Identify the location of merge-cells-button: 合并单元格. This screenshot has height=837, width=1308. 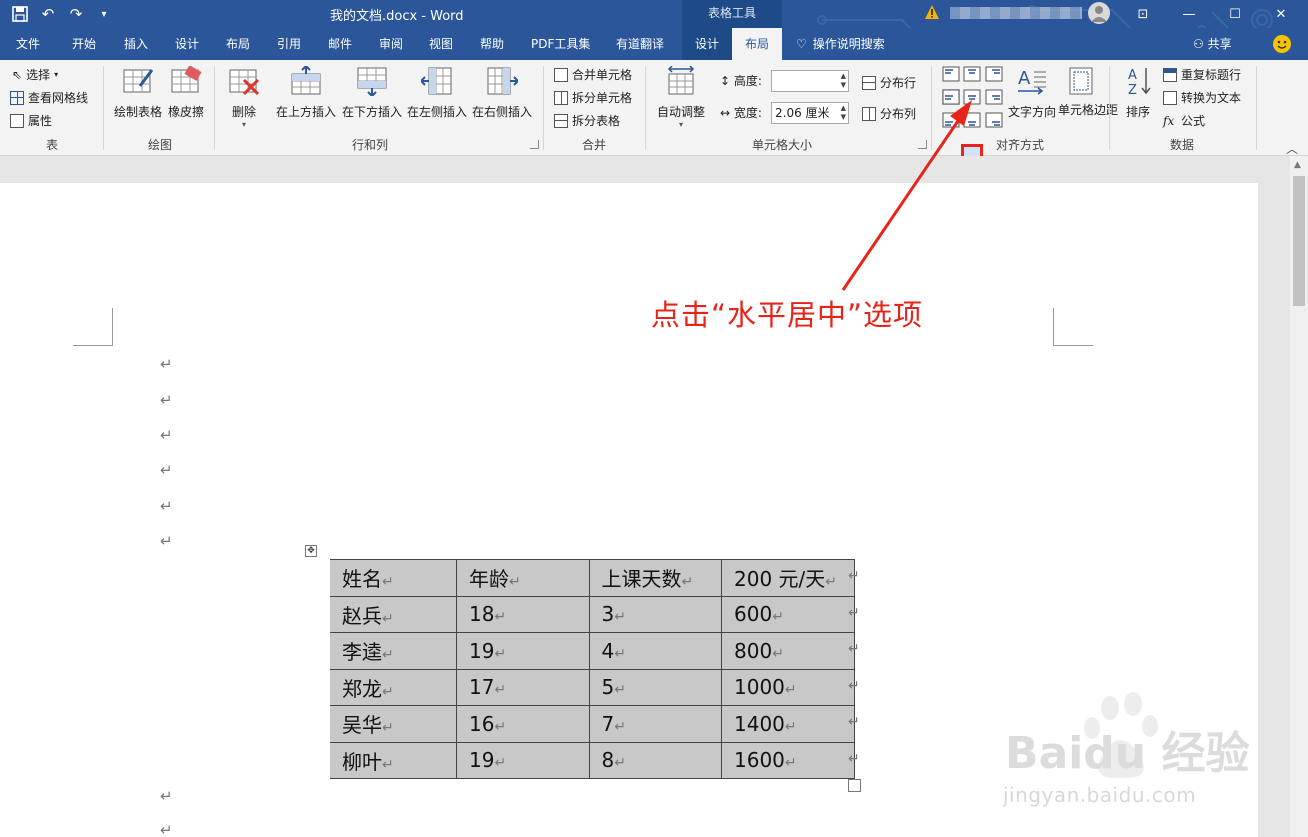
(593, 74).